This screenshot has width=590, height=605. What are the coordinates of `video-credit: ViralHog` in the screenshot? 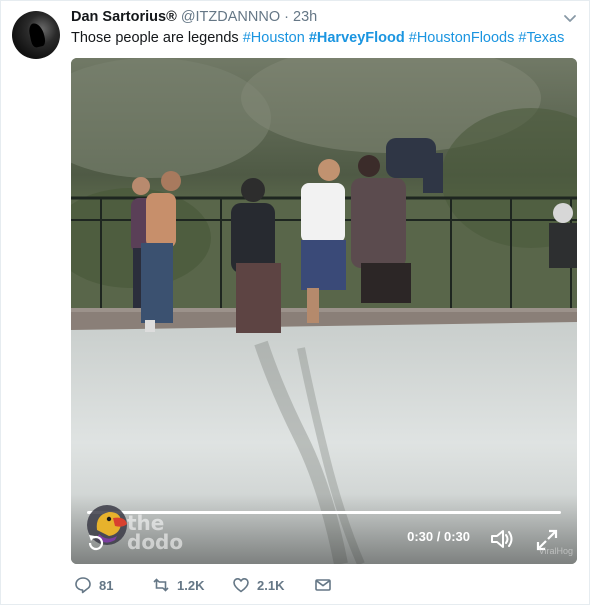 It's located at (555, 551).